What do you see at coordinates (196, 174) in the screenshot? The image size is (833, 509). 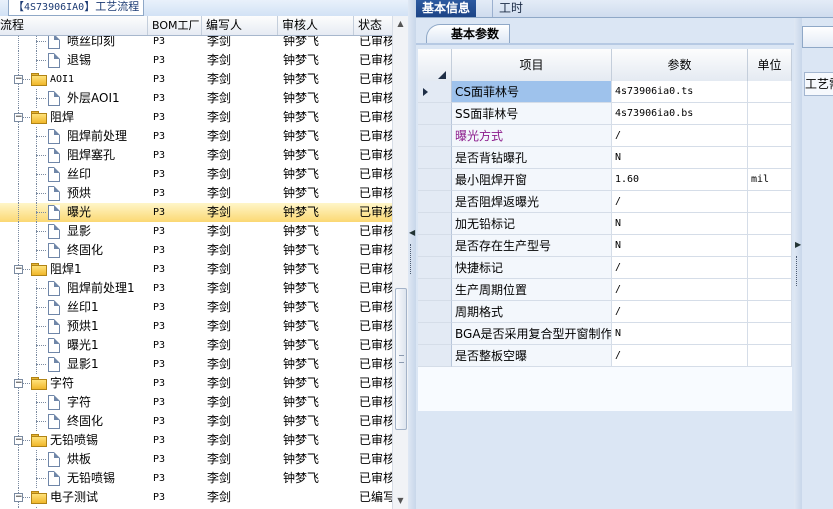 I see `tree-leaf-row: 丝印 P3 李剑 钟梦飞 已审核` at bounding box center [196, 174].